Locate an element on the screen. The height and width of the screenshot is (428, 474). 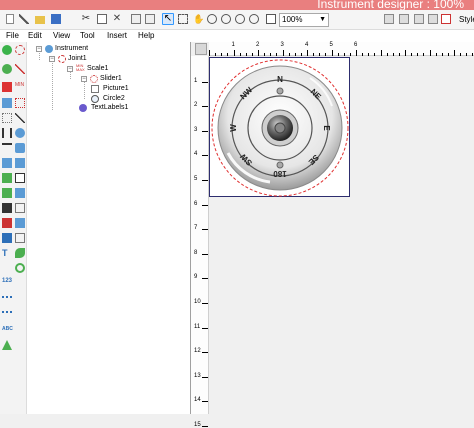
zoom-select: 100% ▼ is located at coordinates (304, 20).